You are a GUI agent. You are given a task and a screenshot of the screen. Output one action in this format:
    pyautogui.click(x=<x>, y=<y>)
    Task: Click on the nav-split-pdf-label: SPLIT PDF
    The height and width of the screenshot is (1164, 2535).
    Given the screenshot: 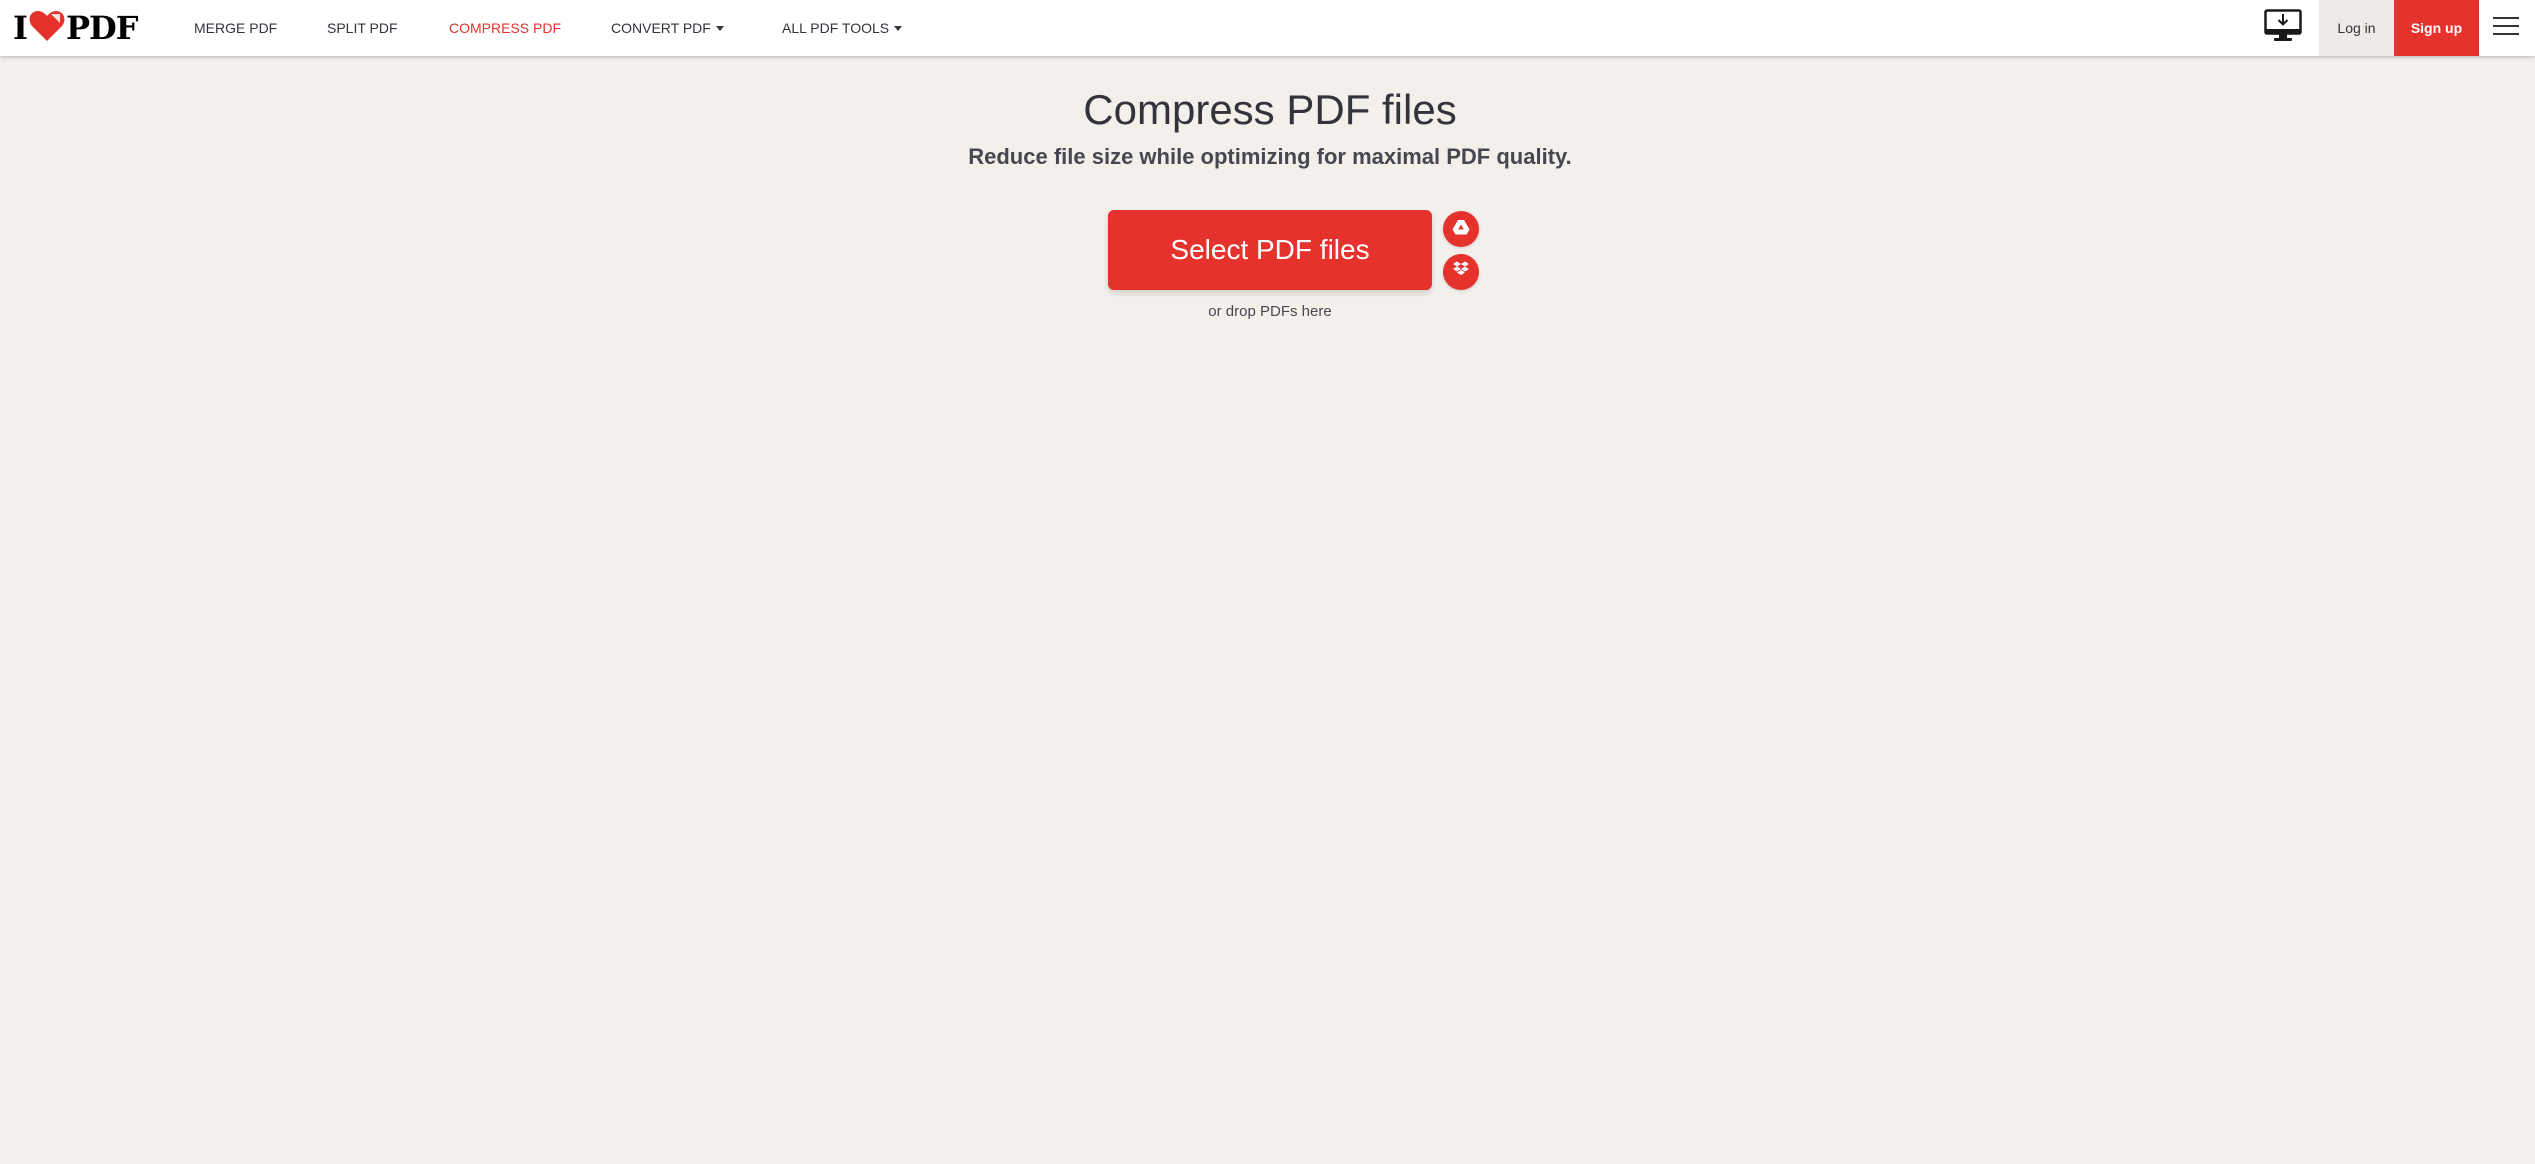 What is the action you would take?
    pyautogui.click(x=362, y=28)
    